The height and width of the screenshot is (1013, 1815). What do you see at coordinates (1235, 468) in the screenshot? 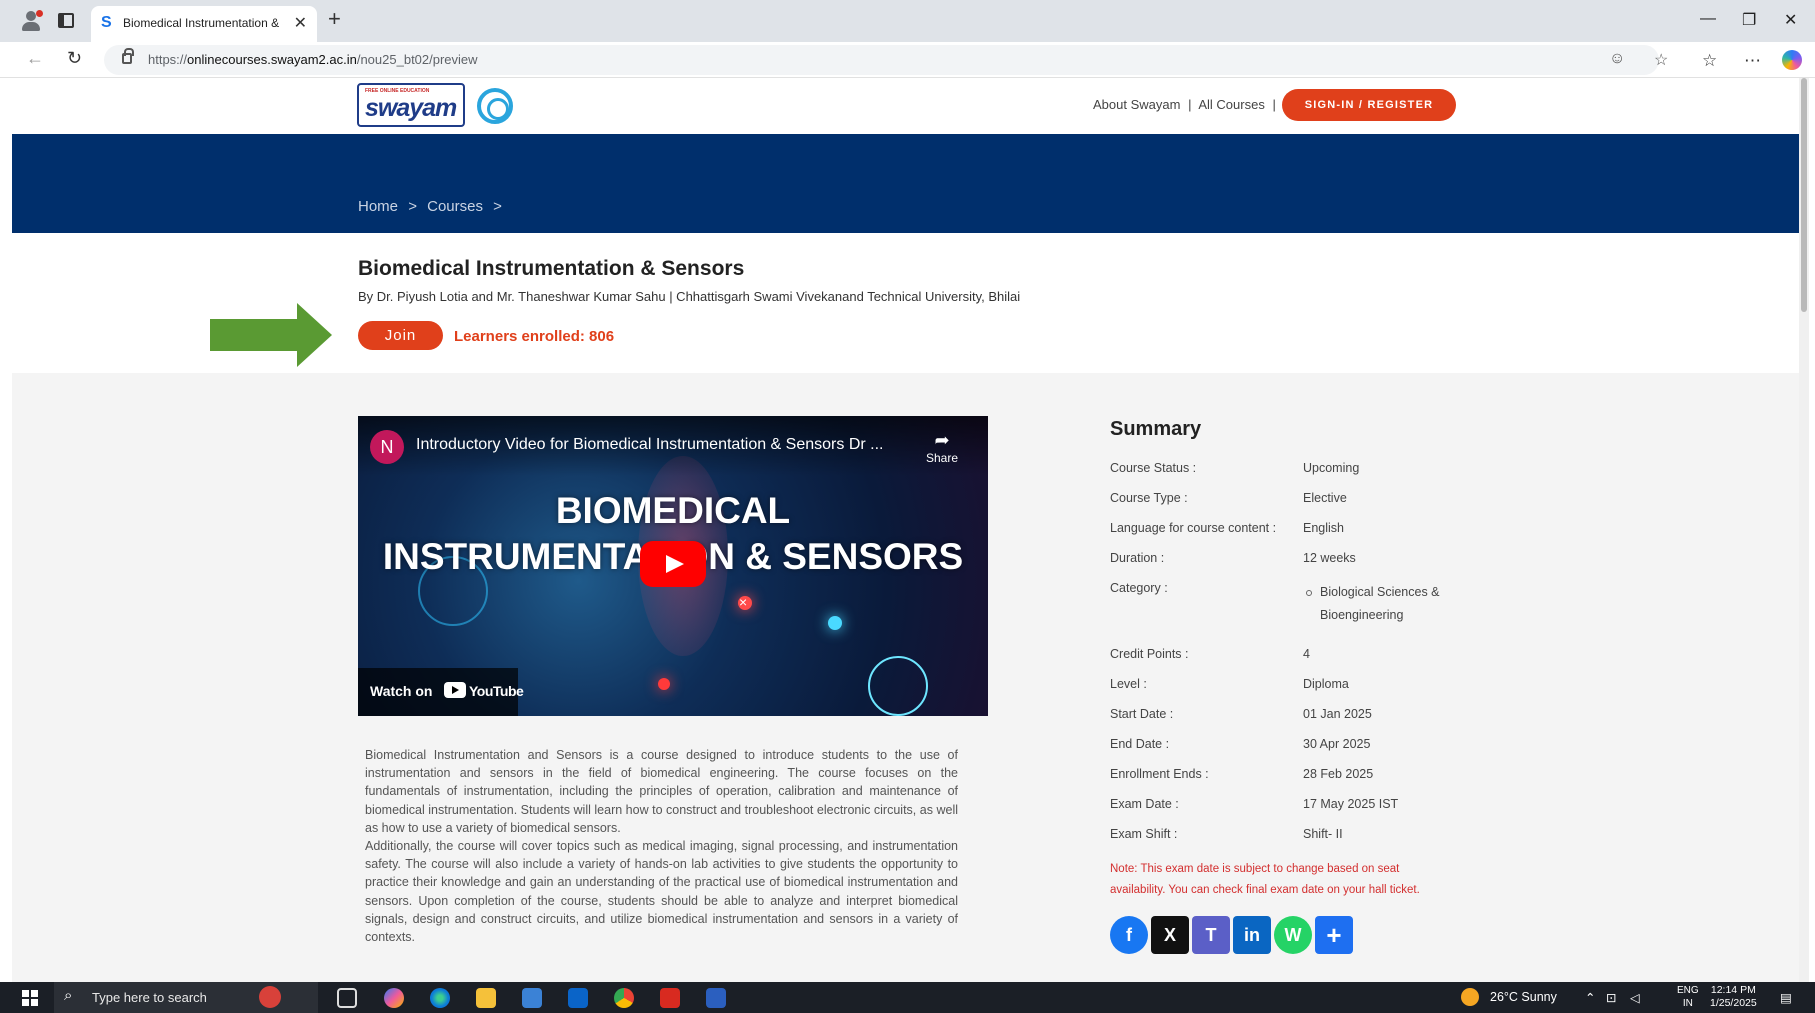
I see `summary-row: Course Status : Upcoming` at bounding box center [1235, 468].